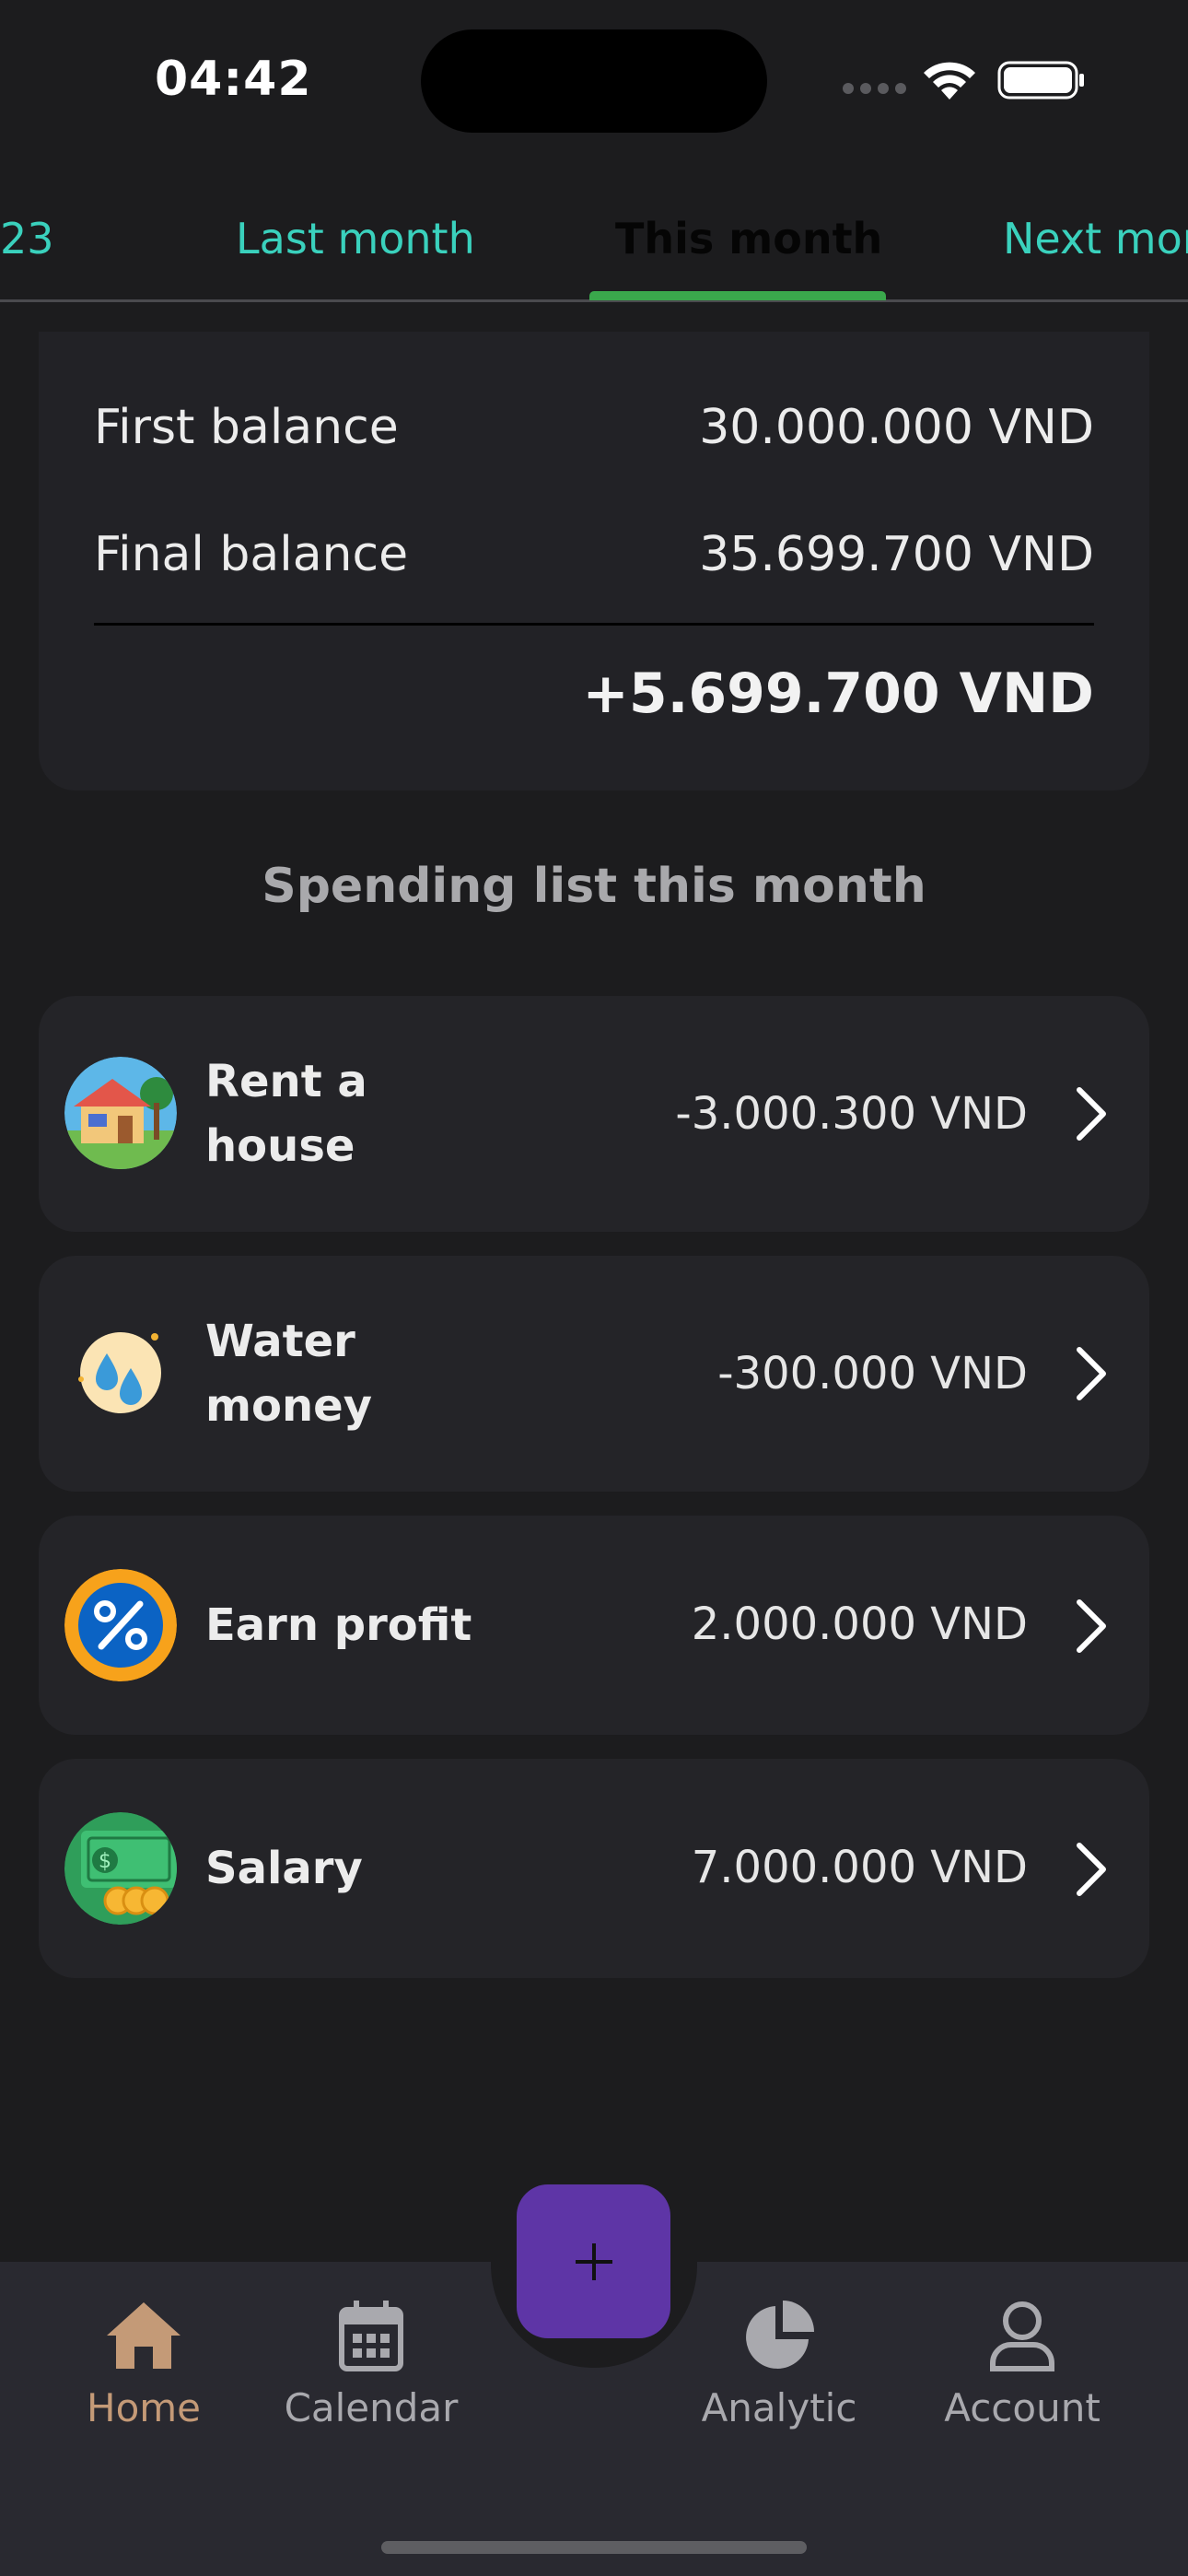 This screenshot has width=1188, height=2576. I want to click on add-transaction-button, so click(593, 2261).